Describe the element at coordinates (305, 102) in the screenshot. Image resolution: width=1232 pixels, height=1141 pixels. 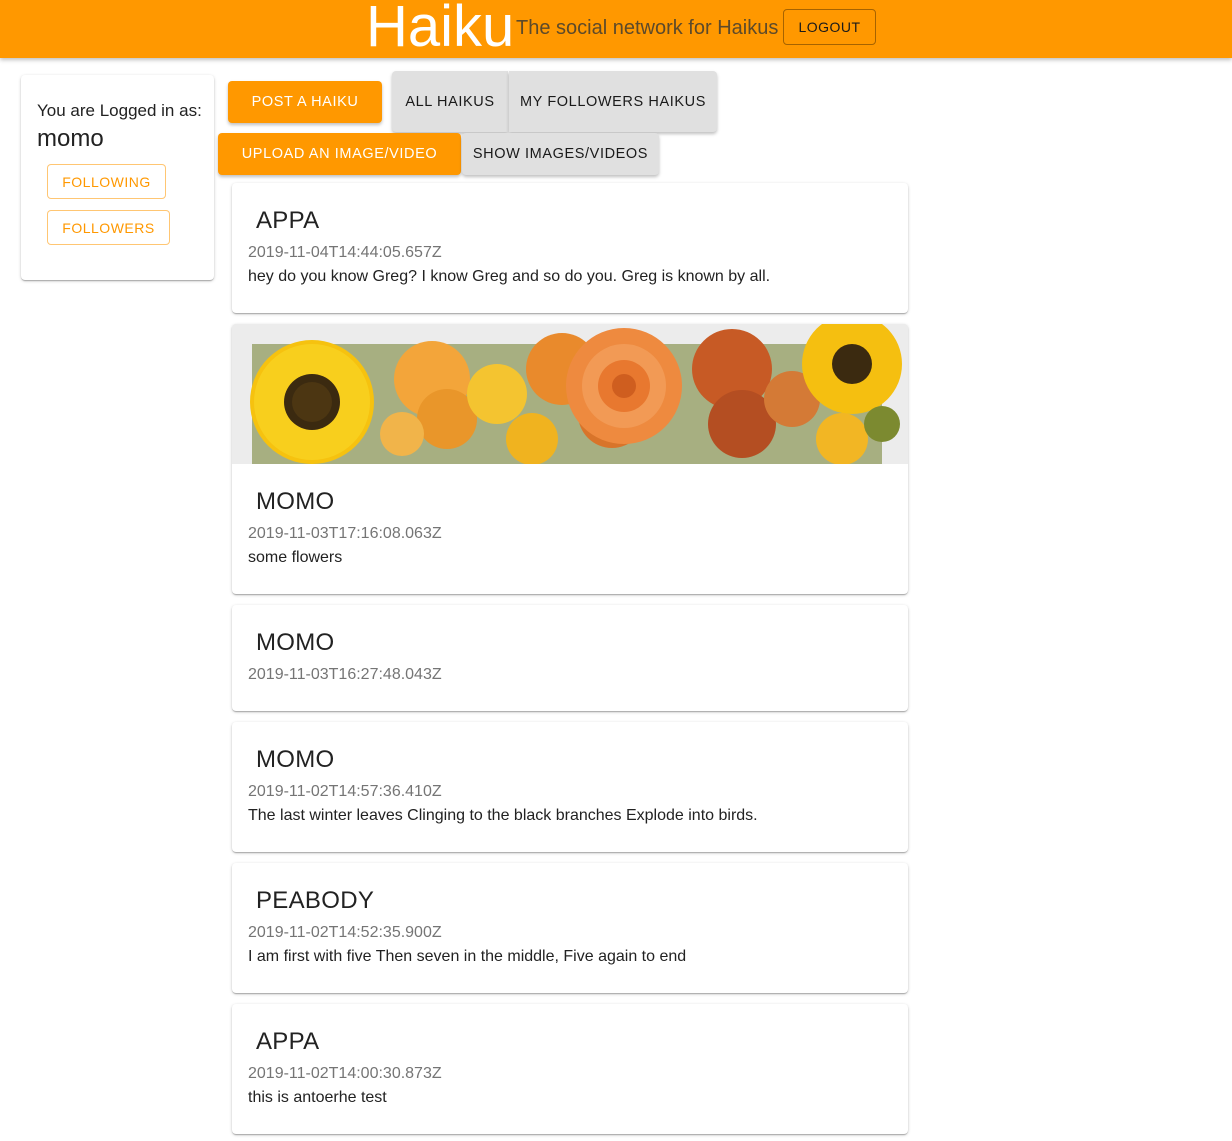
I see `post-haiku-button: POST A HAIKU` at that location.